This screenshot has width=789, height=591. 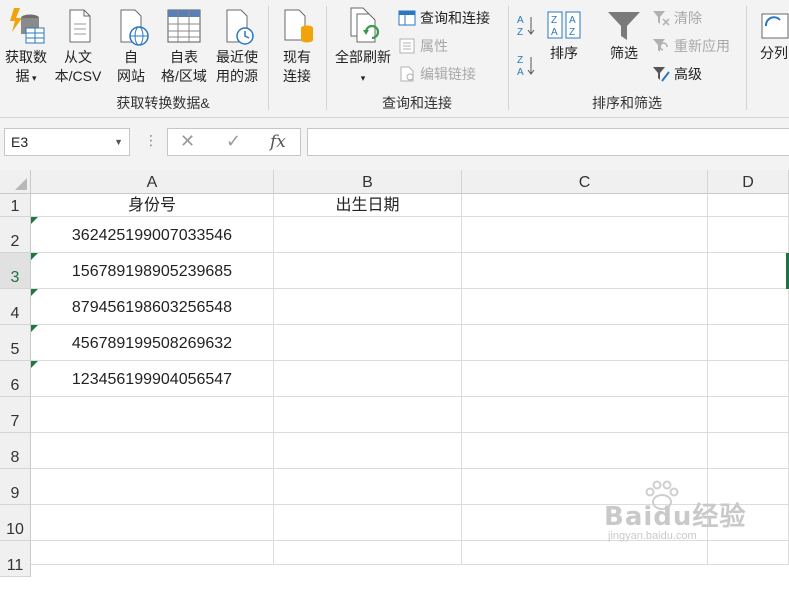 What do you see at coordinates (585, 415) in the screenshot?
I see `cell-c7` at bounding box center [585, 415].